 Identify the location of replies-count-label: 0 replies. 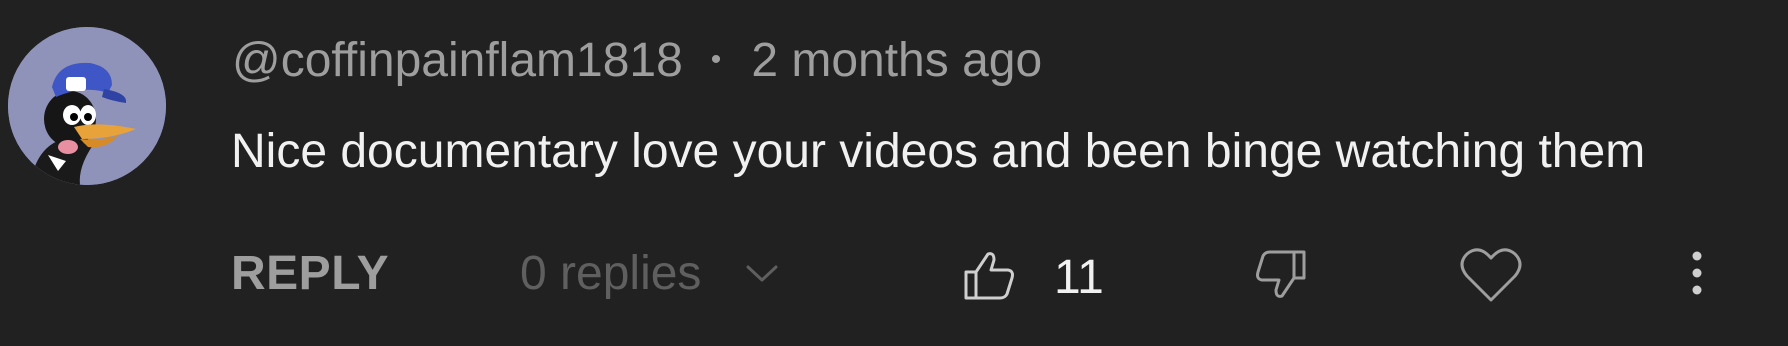
(611, 273).